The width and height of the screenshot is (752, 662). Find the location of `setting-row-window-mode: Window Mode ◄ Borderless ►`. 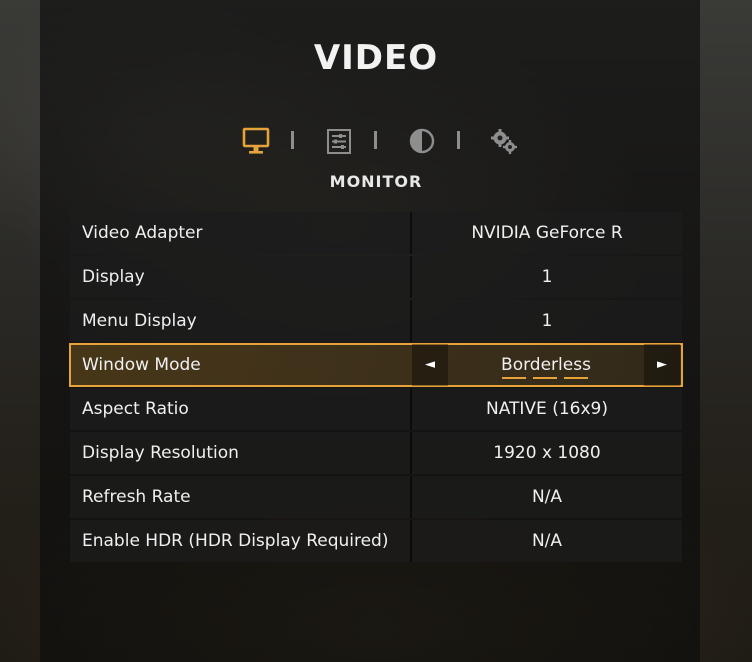

setting-row-window-mode: Window Mode ◄ Borderless ► is located at coordinates (376, 365).